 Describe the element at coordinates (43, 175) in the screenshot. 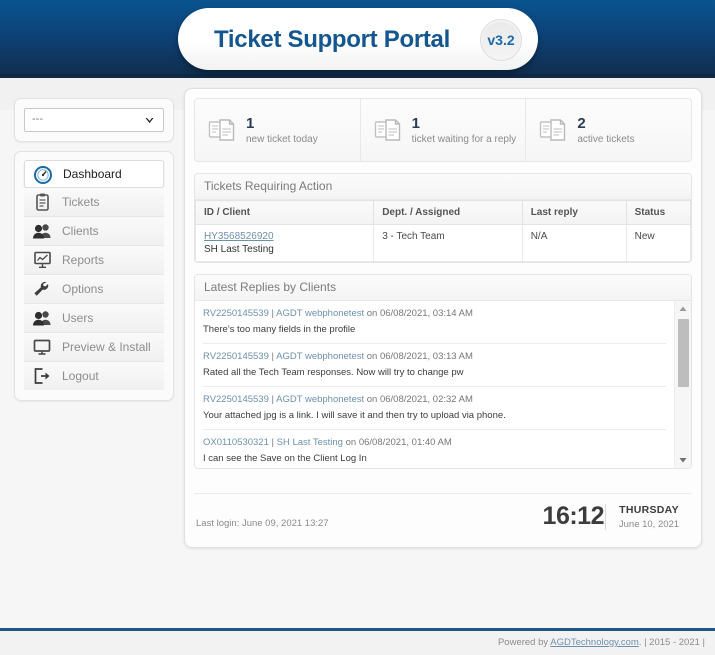

I see `gauge-icon` at that location.